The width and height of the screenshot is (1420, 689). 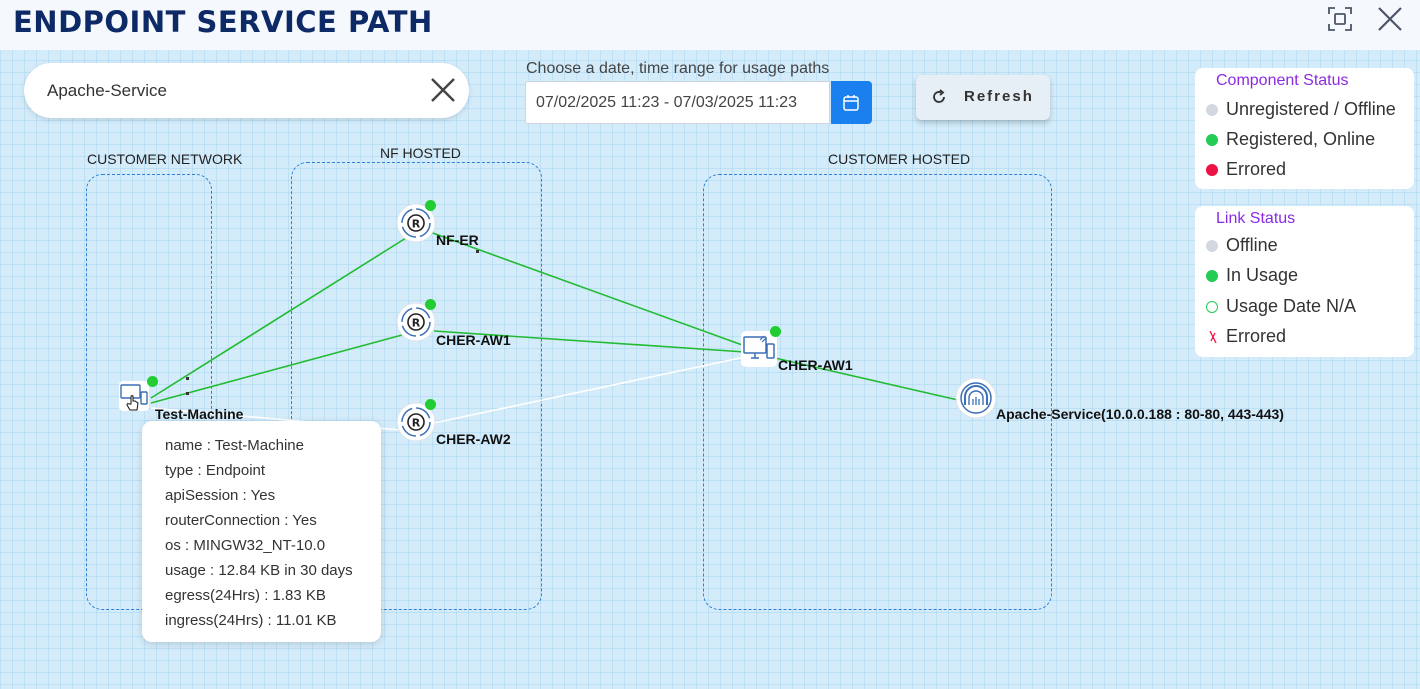 I want to click on legend-label: In Usage, so click(x=1262, y=275).